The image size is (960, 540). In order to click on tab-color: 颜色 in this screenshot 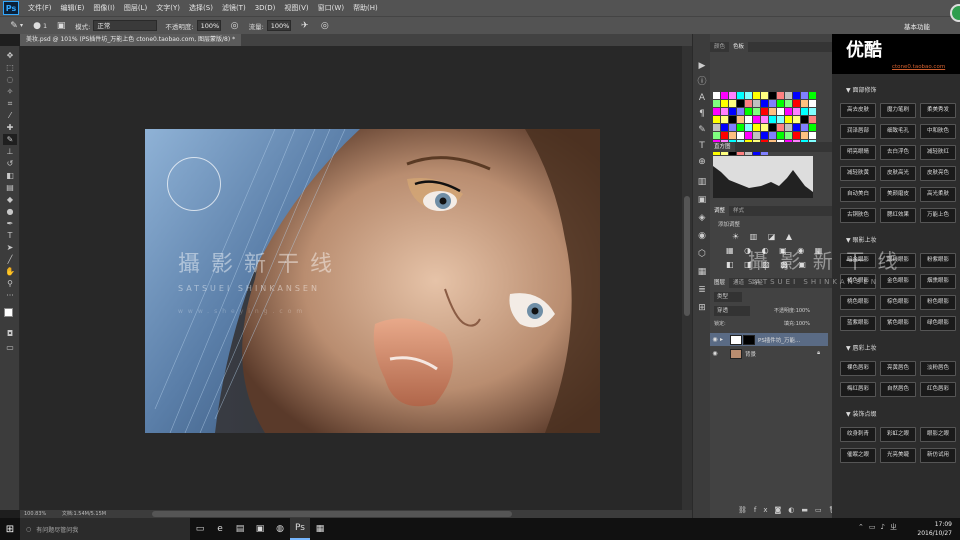, I will do `click(719, 47)`.